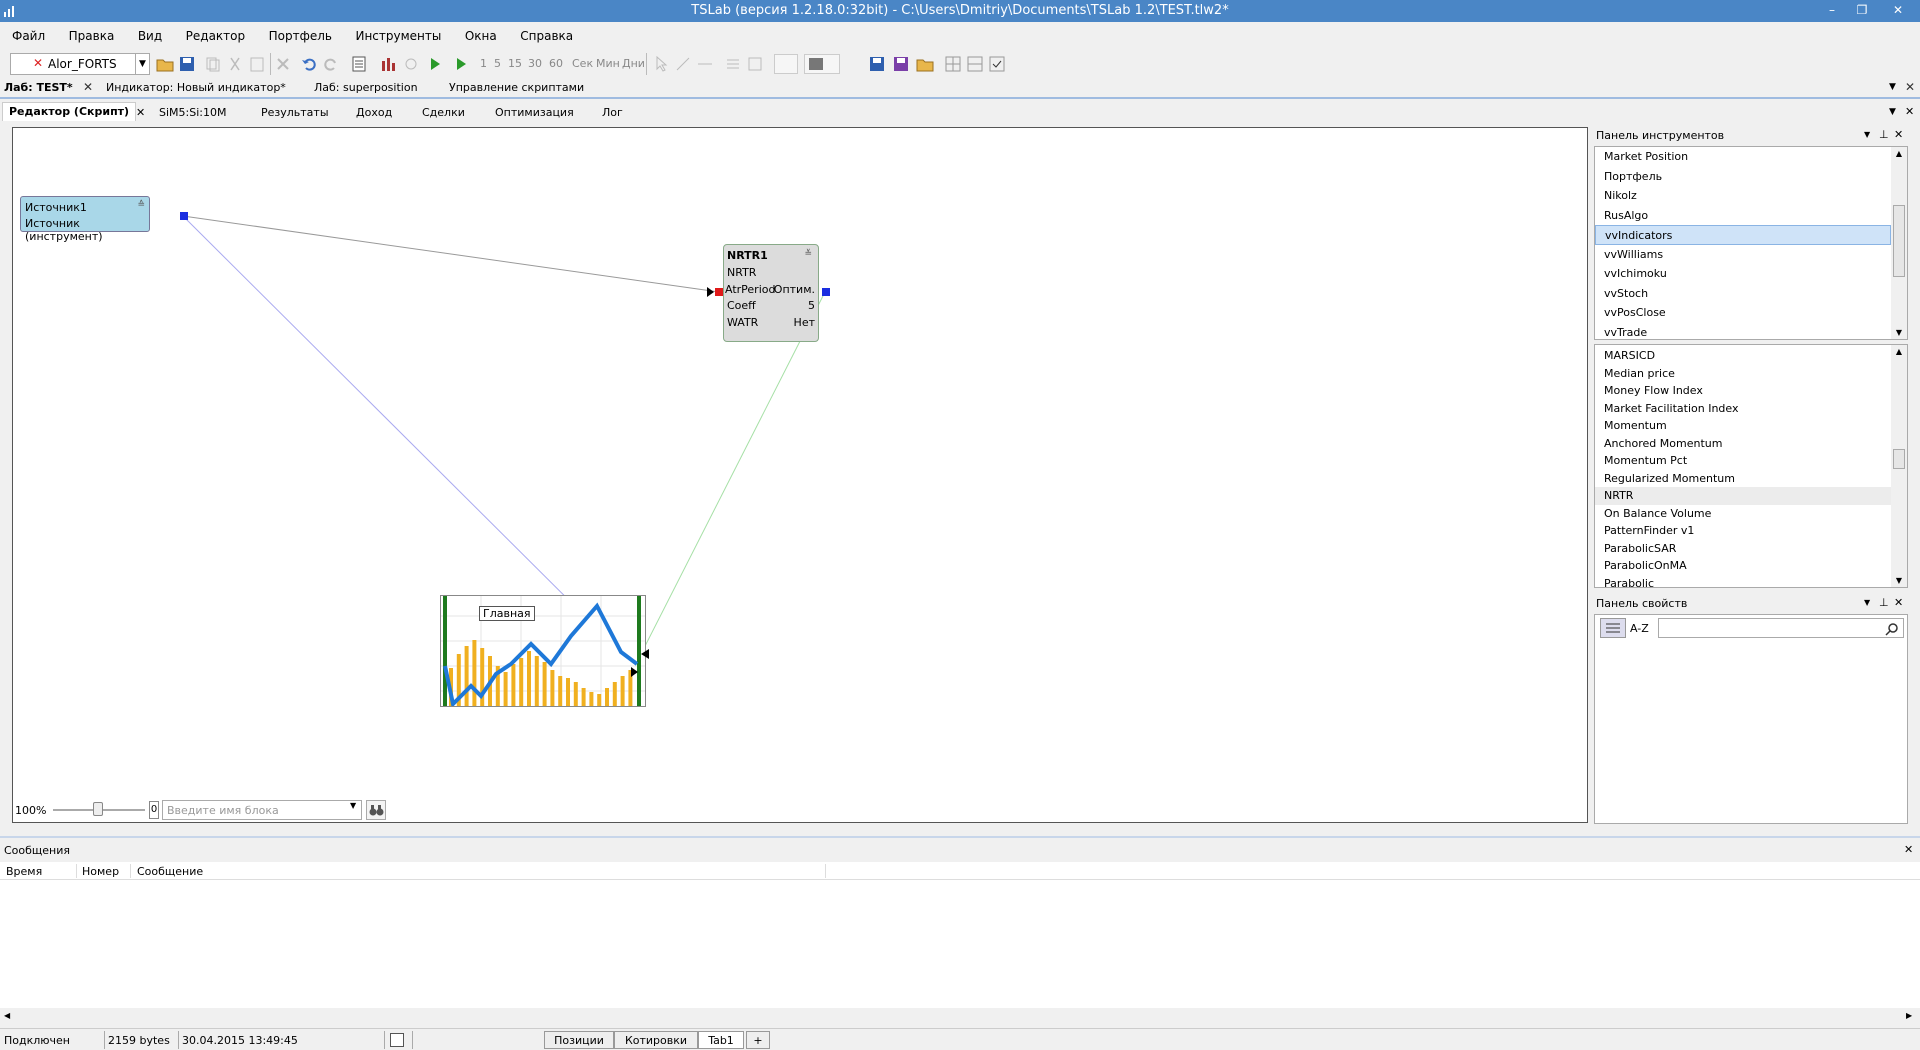  What do you see at coordinates (235, 64) in the screenshot?
I see `cut-icon` at bounding box center [235, 64].